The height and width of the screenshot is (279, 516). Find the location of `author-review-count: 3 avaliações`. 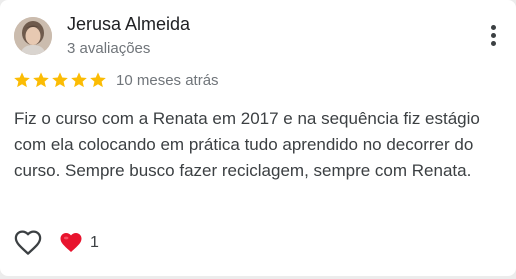

author-review-count: 3 avaliações is located at coordinates (109, 48).